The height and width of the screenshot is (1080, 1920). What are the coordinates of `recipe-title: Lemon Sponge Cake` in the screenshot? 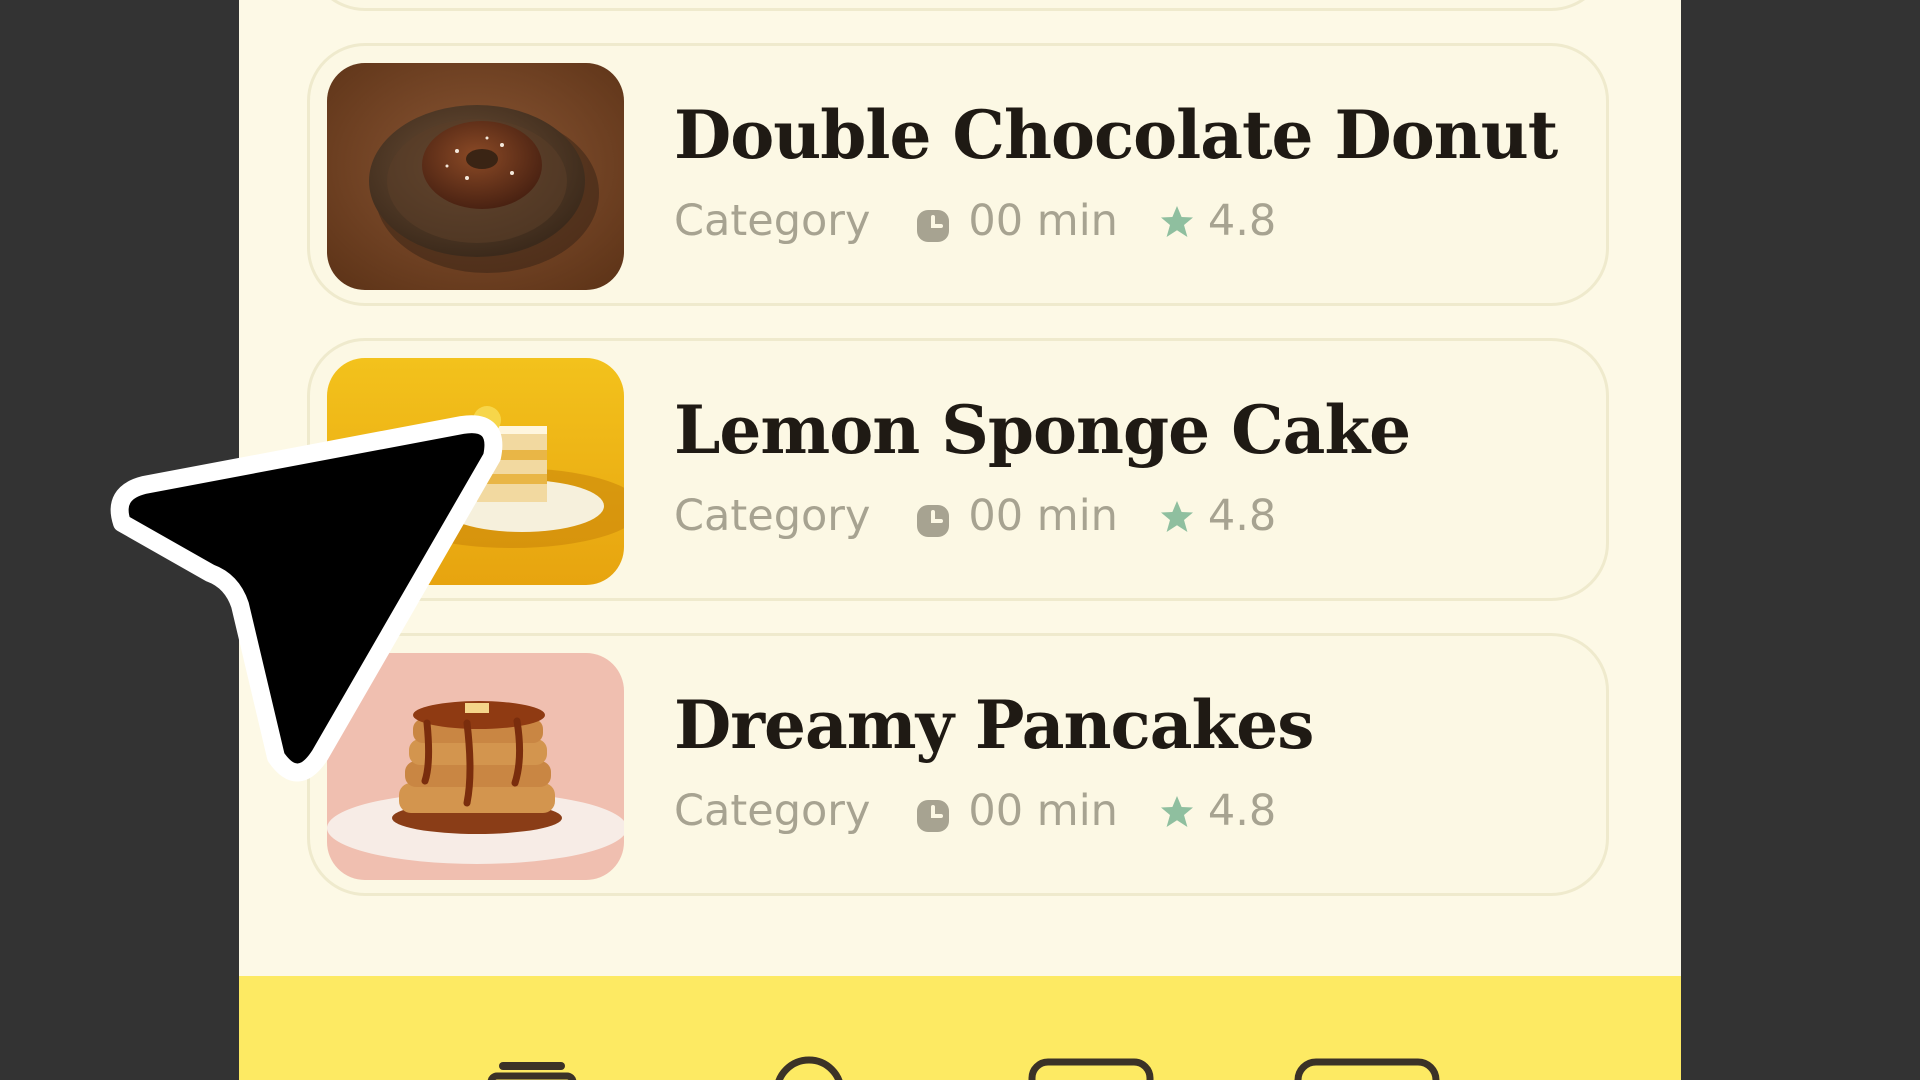 It's located at (1042, 430).